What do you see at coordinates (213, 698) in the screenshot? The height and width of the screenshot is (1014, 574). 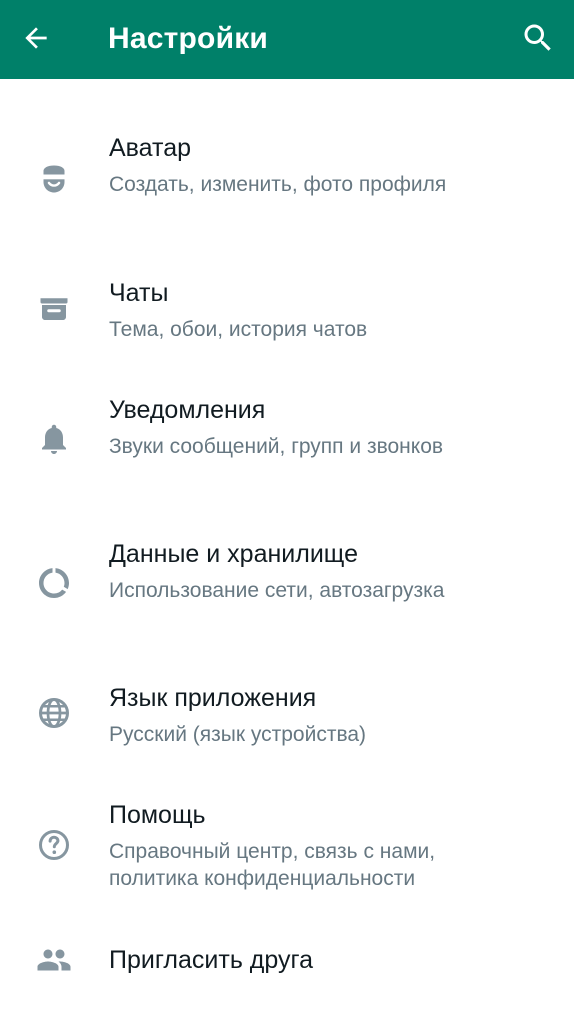 I see `settings-item-label: Язык приложения` at bounding box center [213, 698].